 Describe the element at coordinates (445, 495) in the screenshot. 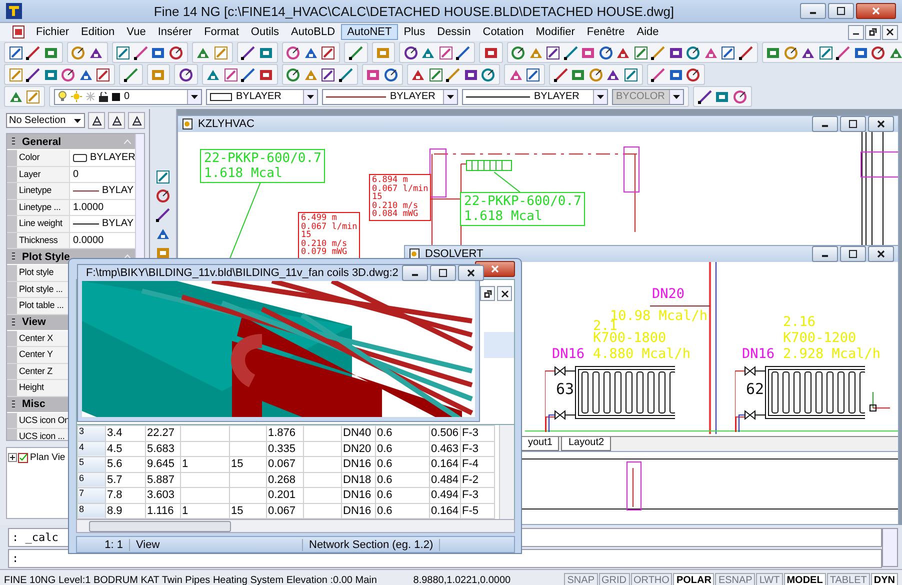

I see `table-cell: 0.494` at that location.